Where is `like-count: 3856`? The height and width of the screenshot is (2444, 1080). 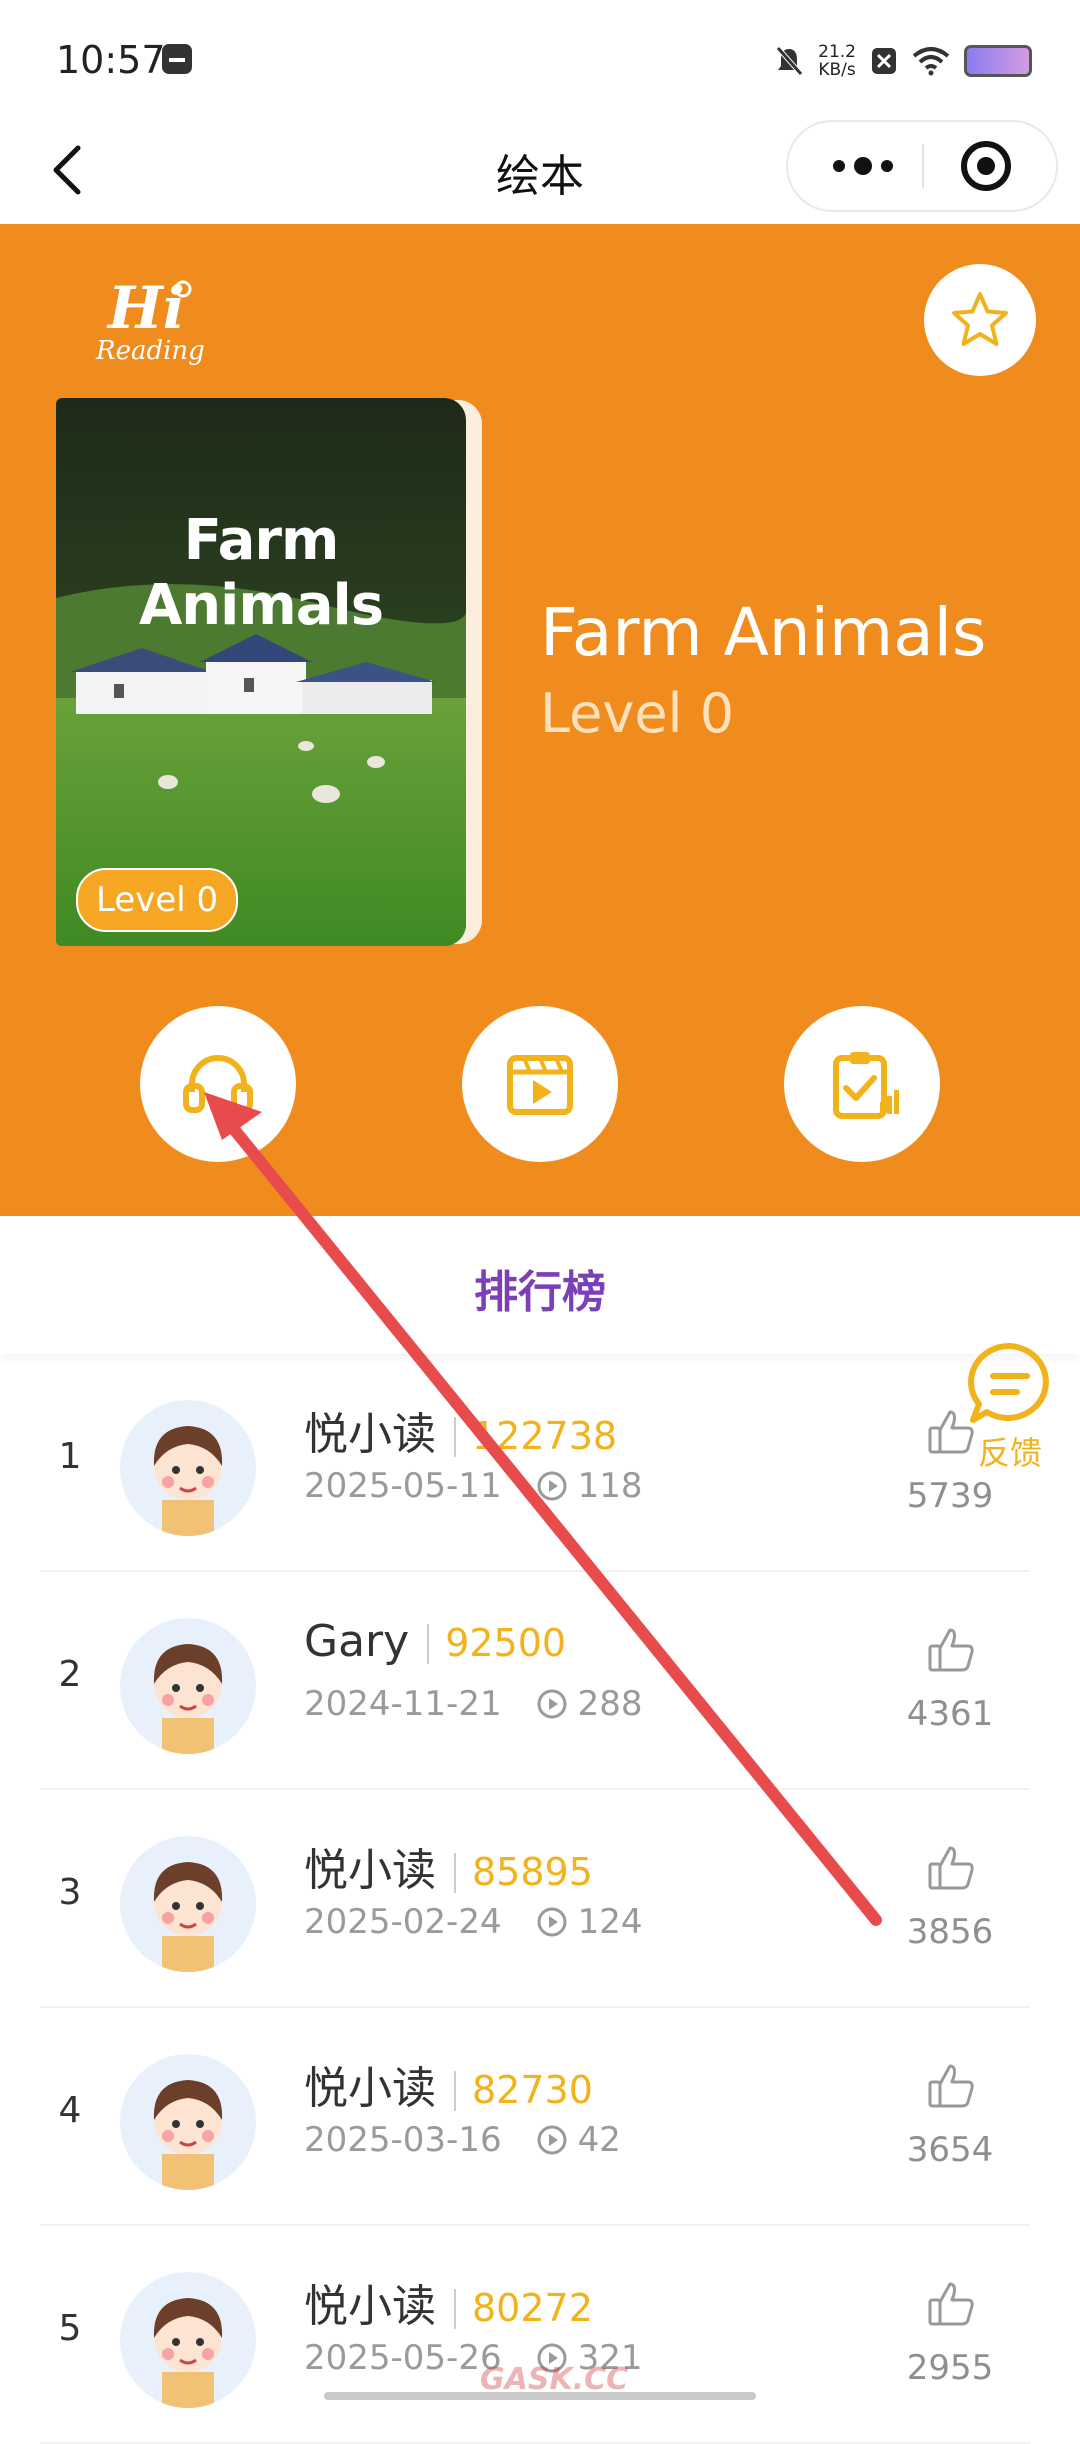
like-count: 3856 is located at coordinates (950, 1932).